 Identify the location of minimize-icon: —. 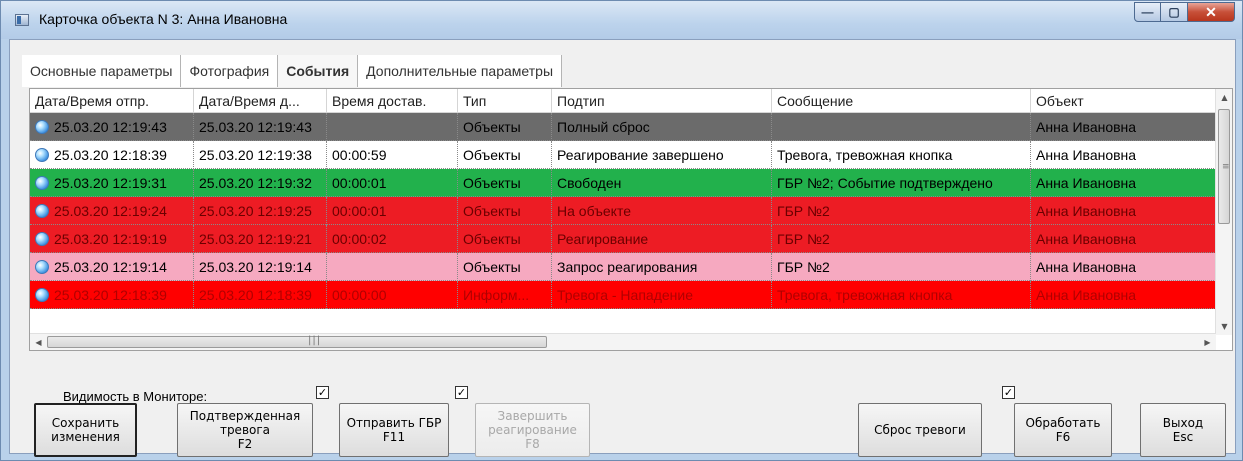
(1147, 12).